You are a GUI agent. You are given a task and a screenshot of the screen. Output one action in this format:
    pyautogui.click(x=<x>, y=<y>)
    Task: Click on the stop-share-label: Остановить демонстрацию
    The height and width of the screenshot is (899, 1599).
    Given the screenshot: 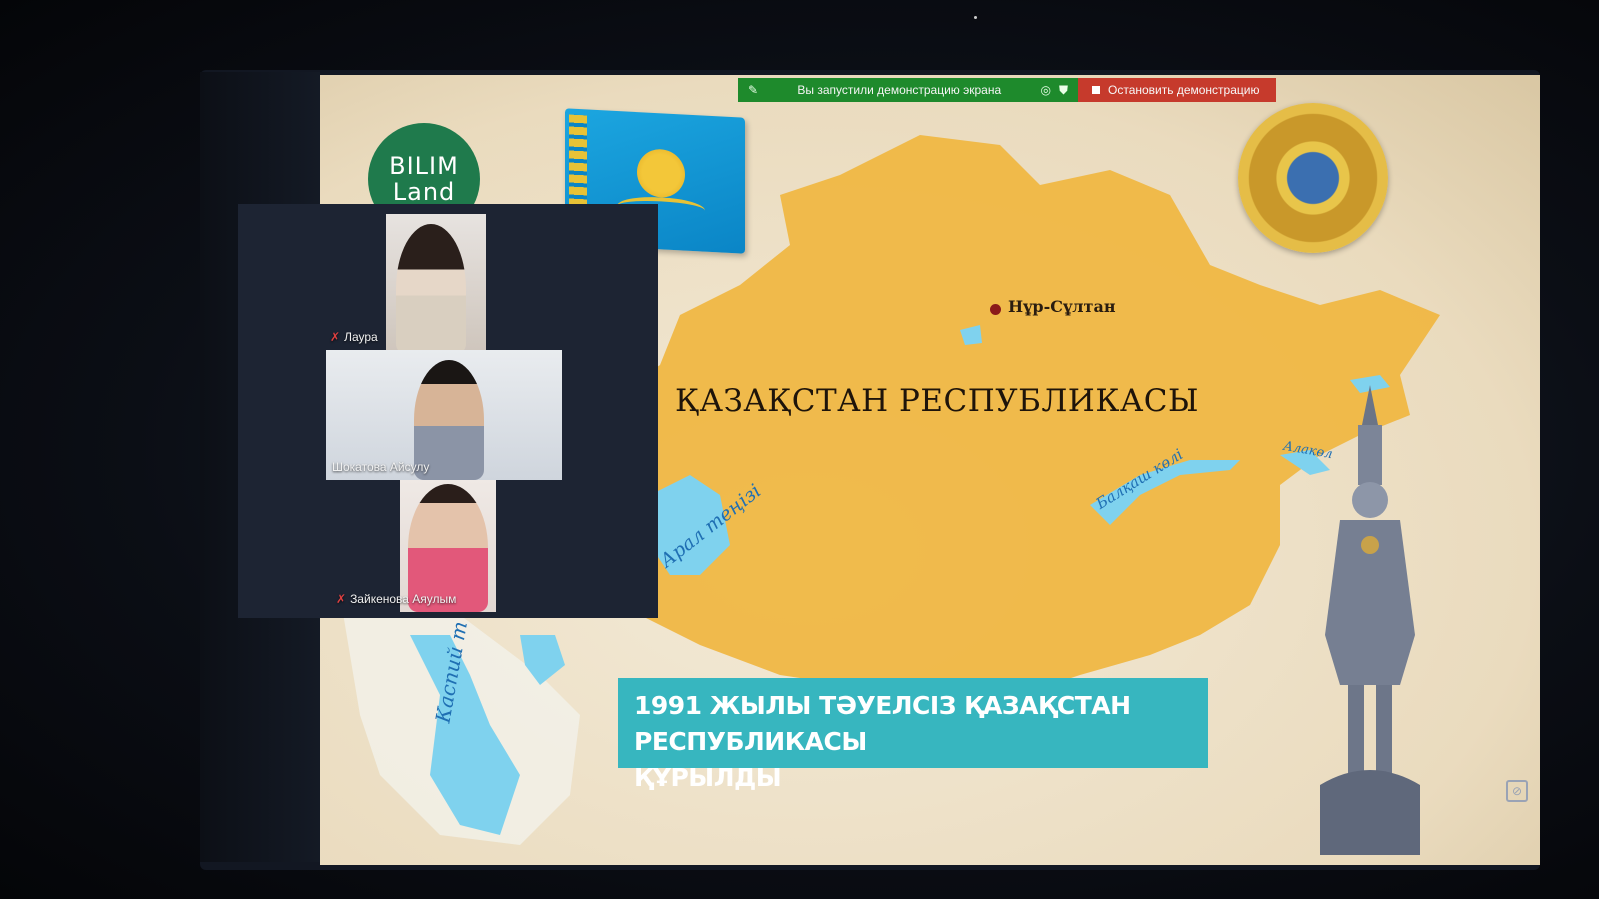 What is the action you would take?
    pyautogui.click(x=1184, y=90)
    